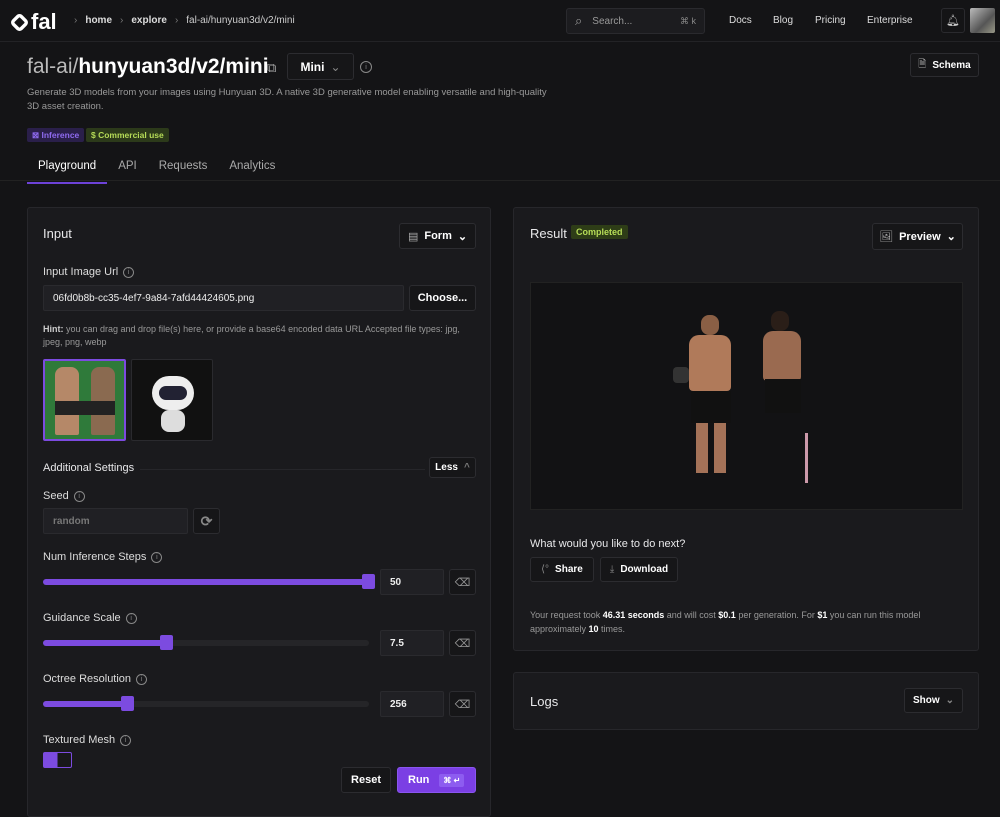  Describe the element at coordinates (412, 582) in the screenshot. I see `slider-value-input: 50` at that location.